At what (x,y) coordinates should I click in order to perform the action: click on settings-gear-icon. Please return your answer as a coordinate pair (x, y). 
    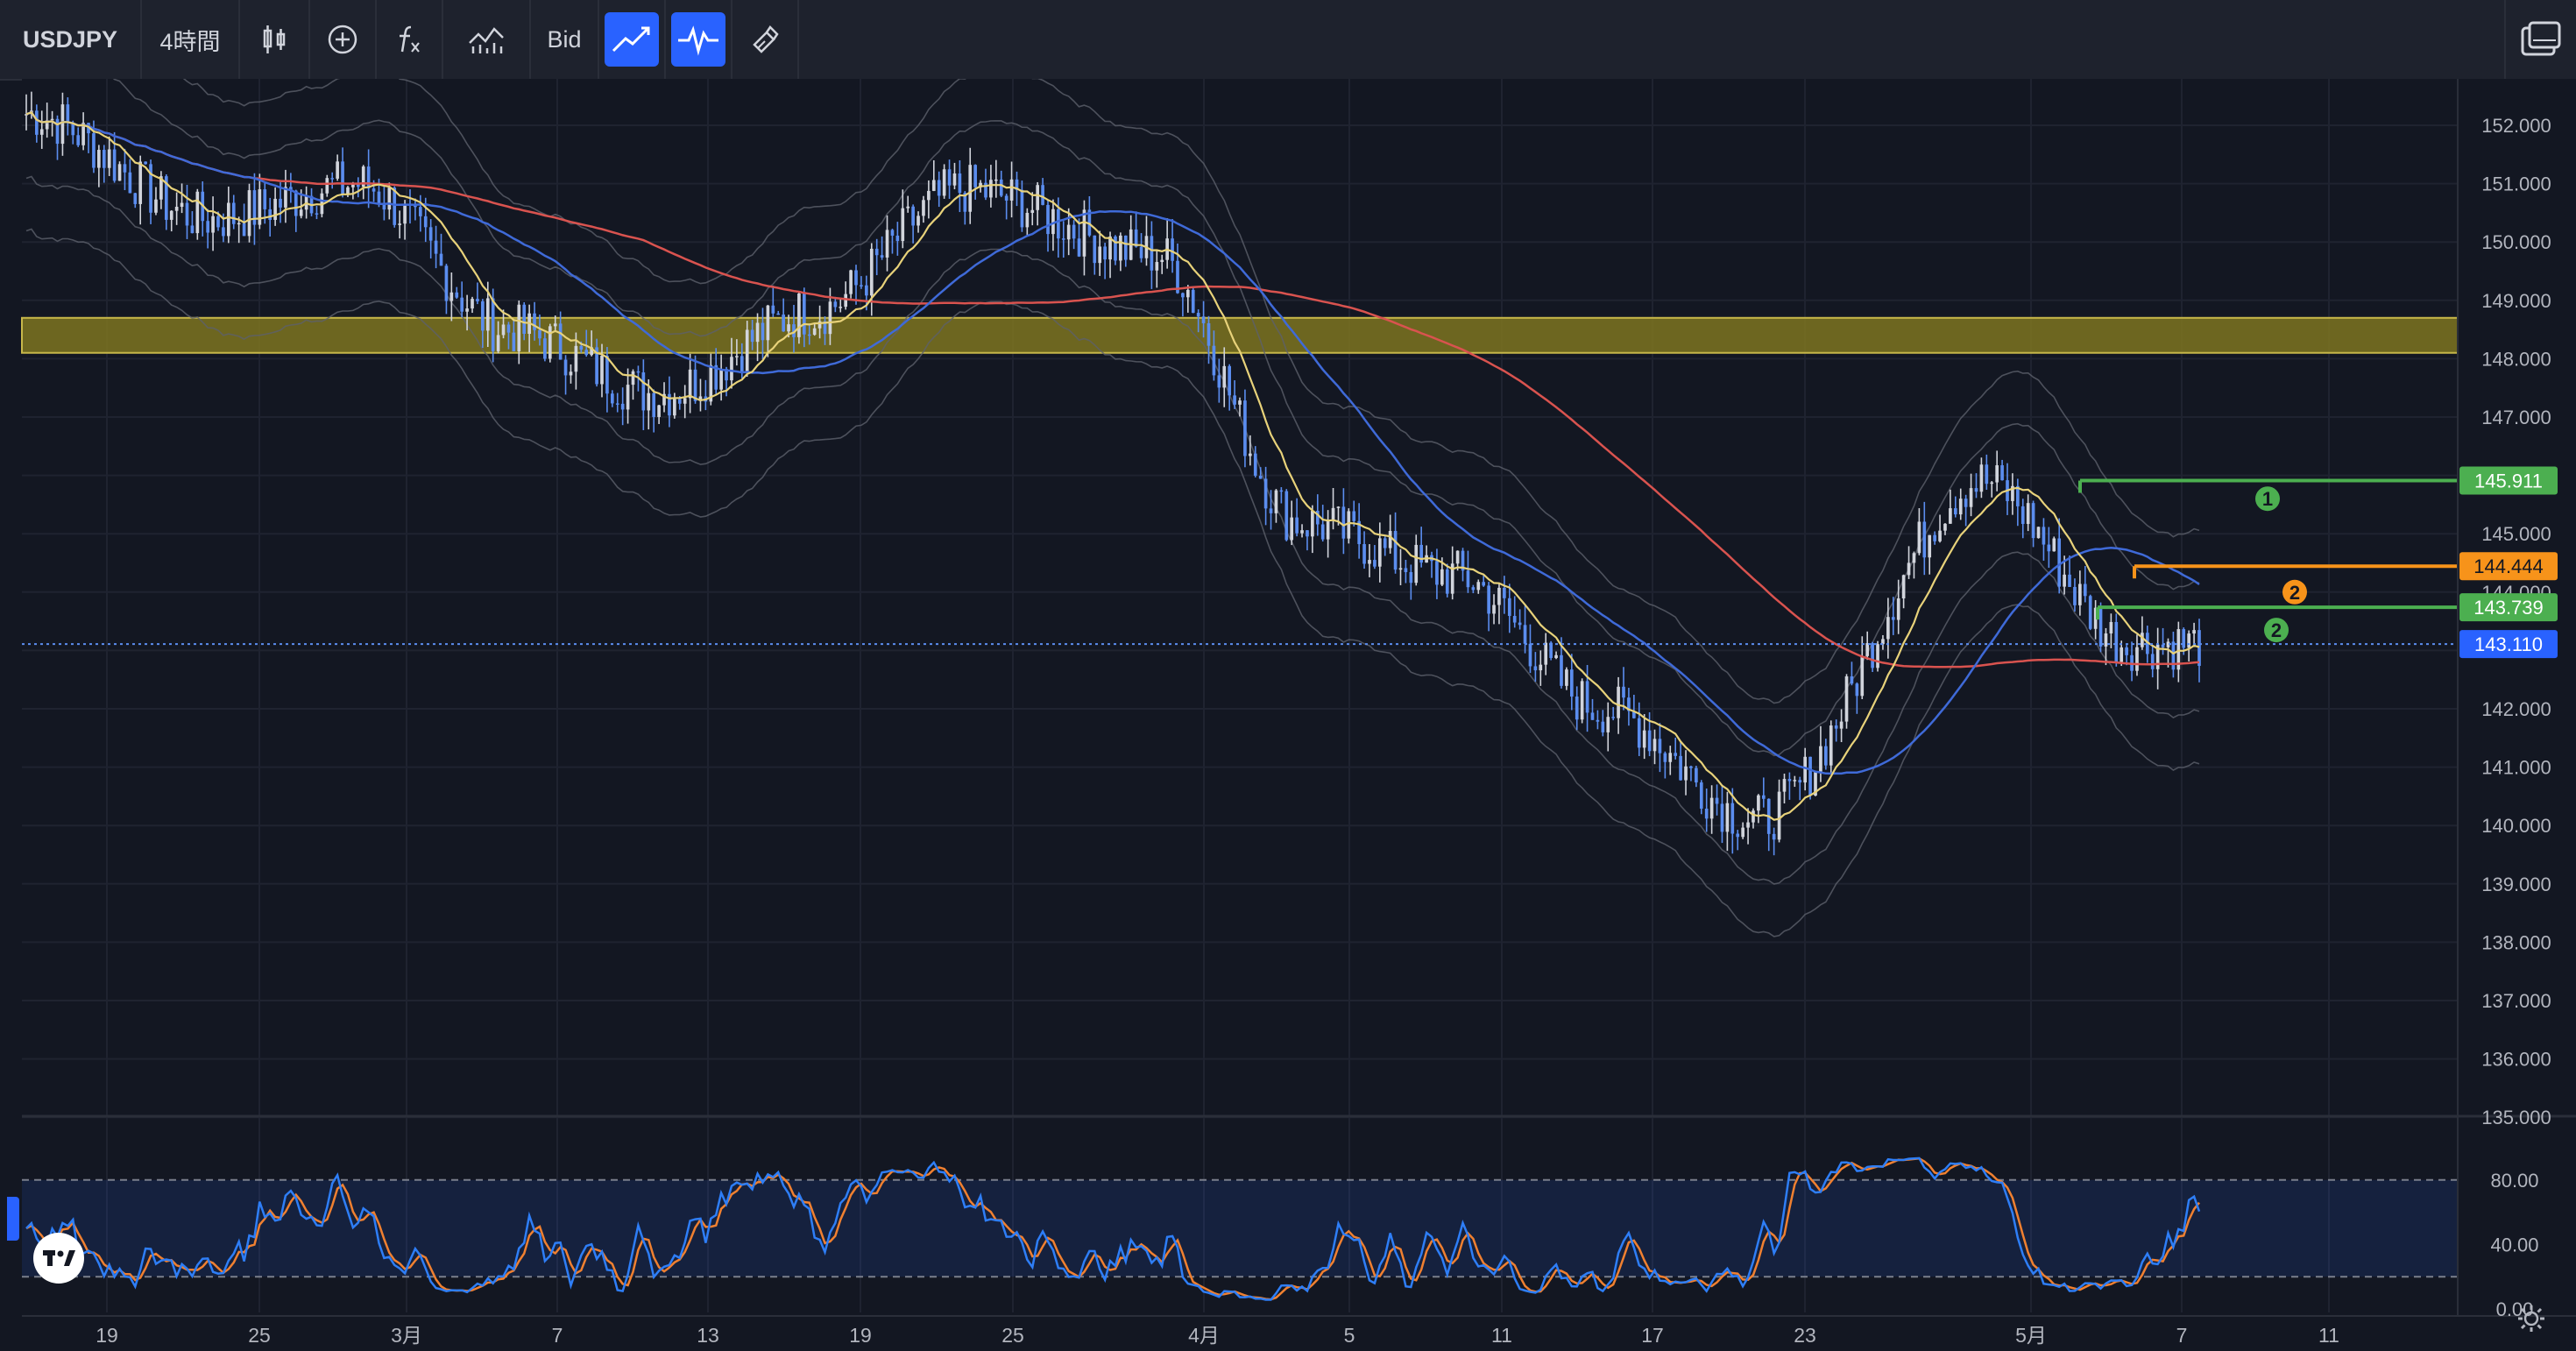
    Looking at the image, I should click on (2531, 1318).